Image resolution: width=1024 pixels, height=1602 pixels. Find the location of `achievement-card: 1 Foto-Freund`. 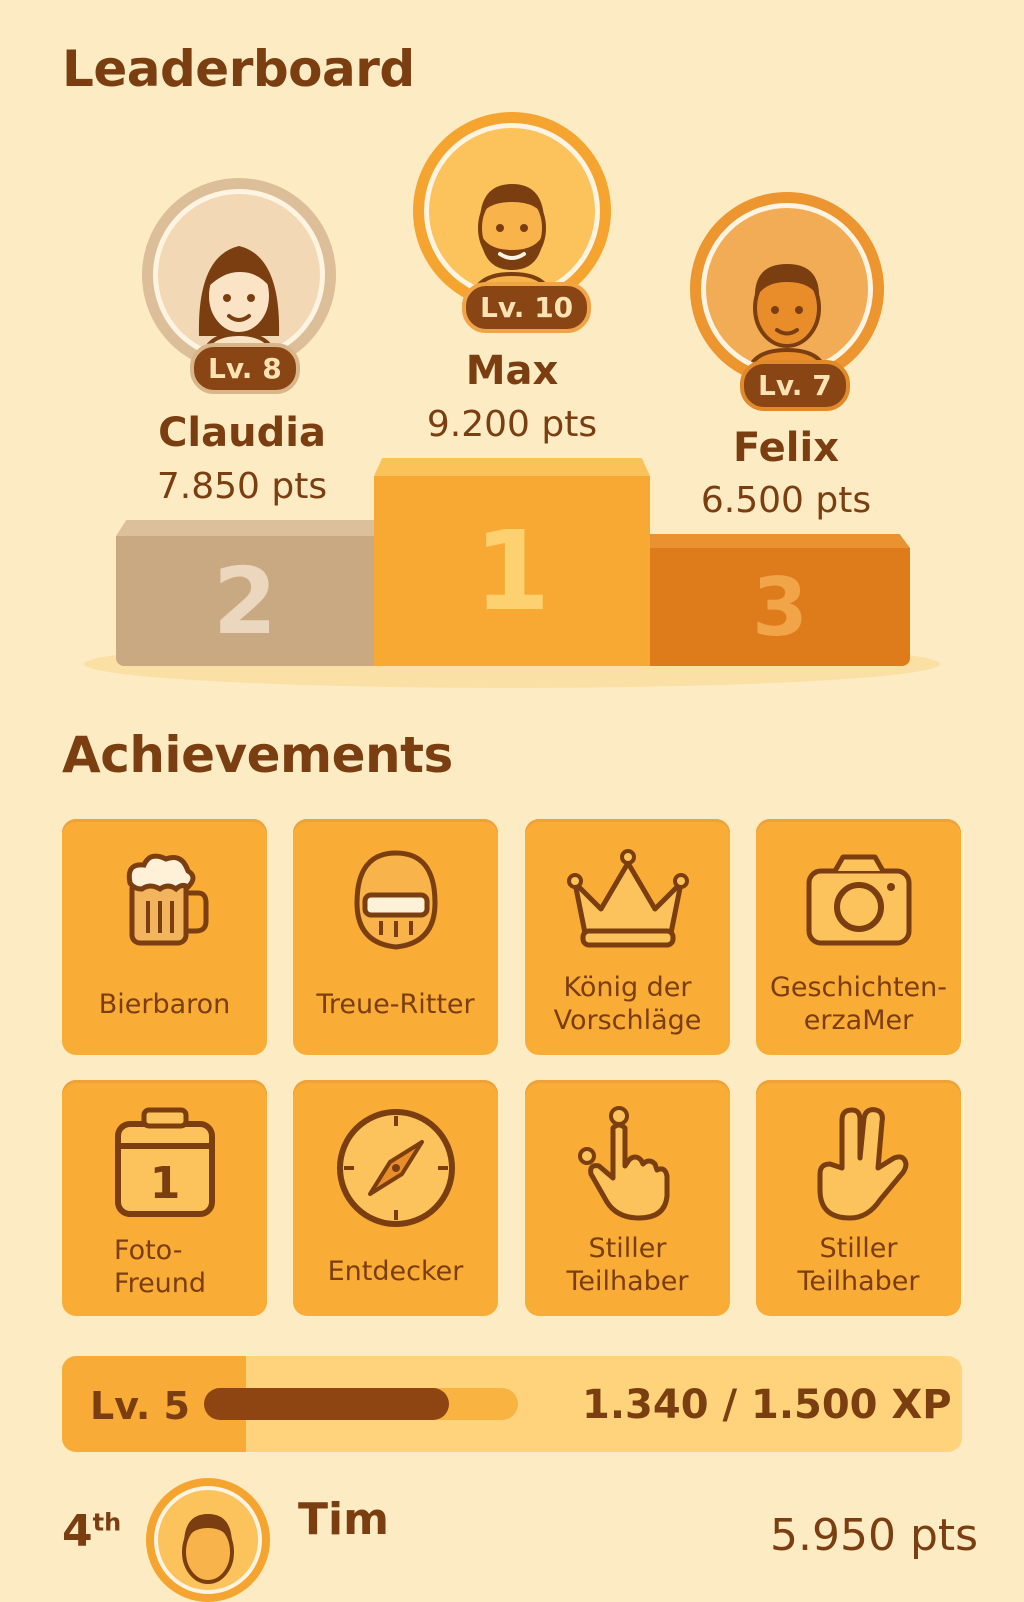

achievement-card: 1 Foto-Freund is located at coordinates (164, 1198).